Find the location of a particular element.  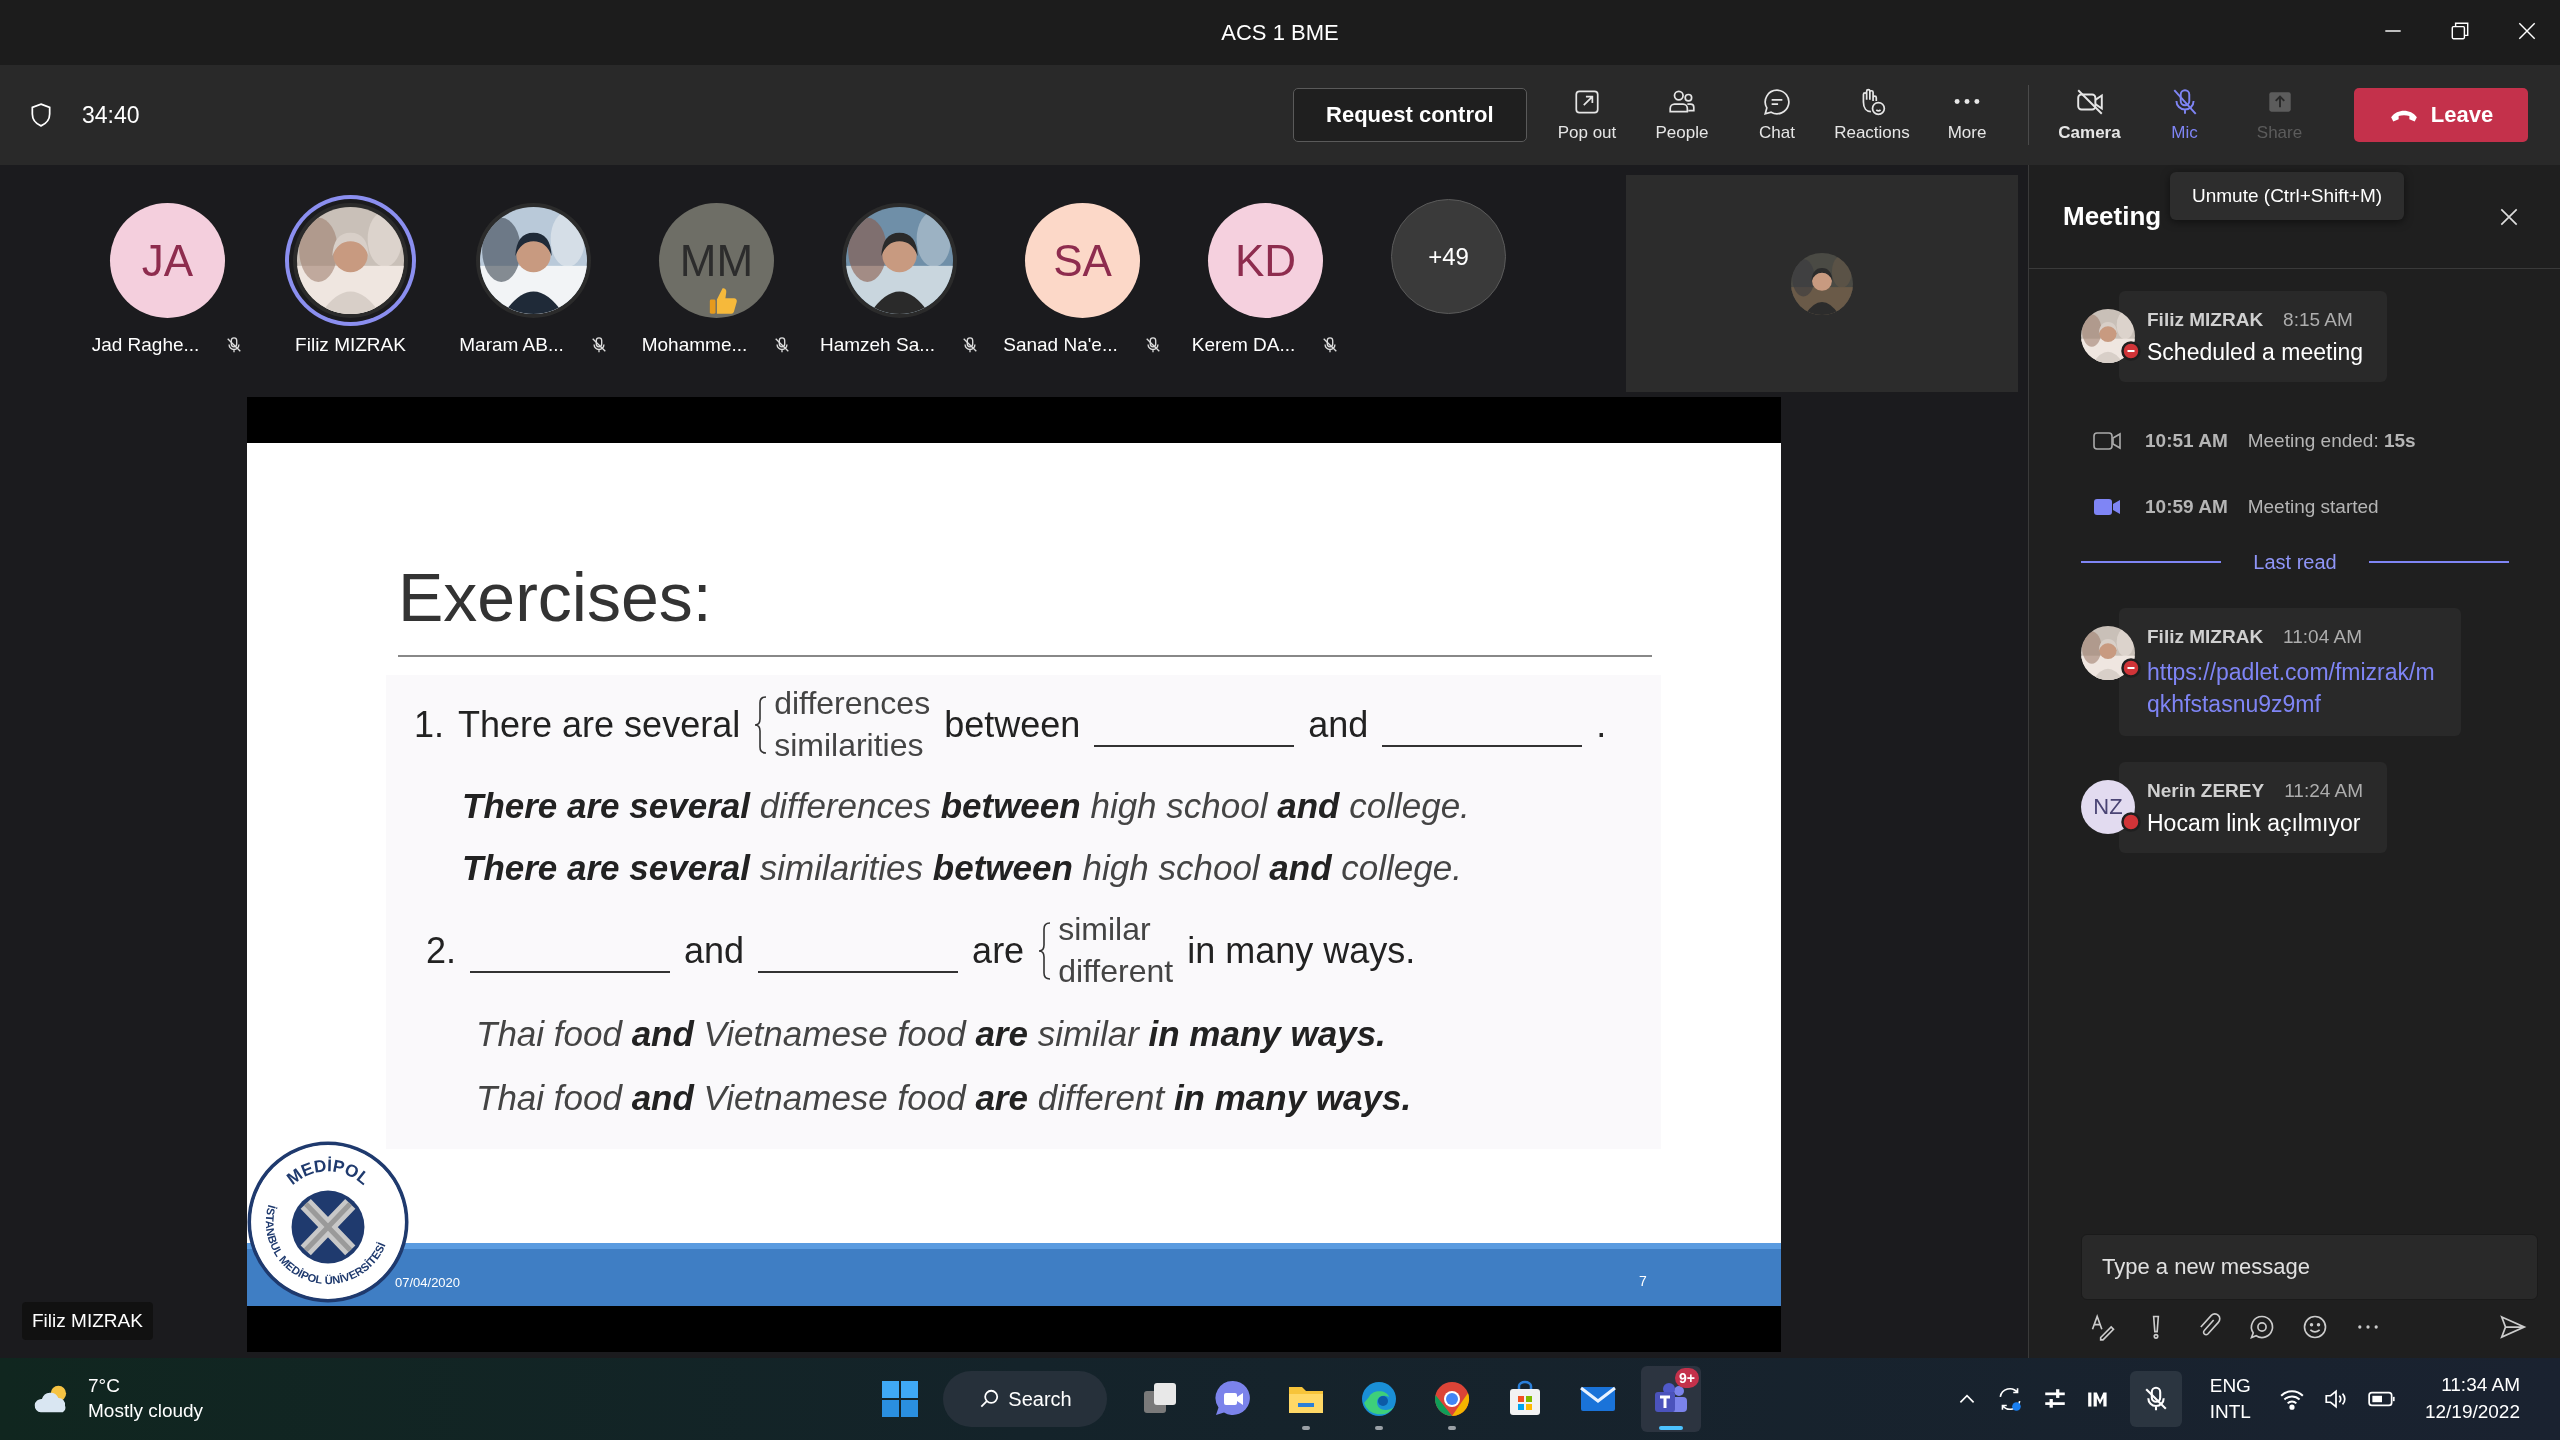

message-time: 11:24 AM is located at coordinates (2324, 791).